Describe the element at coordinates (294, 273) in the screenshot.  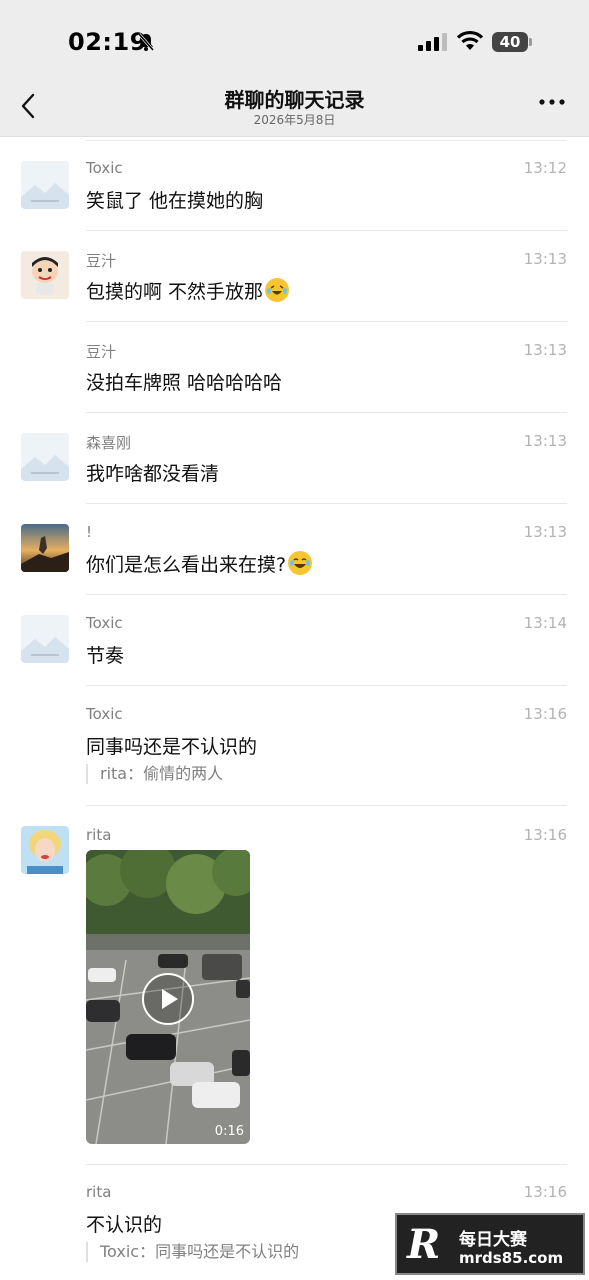
I see `list-item: 豆汁 13:13 包摸的啊 不然手放那` at that location.